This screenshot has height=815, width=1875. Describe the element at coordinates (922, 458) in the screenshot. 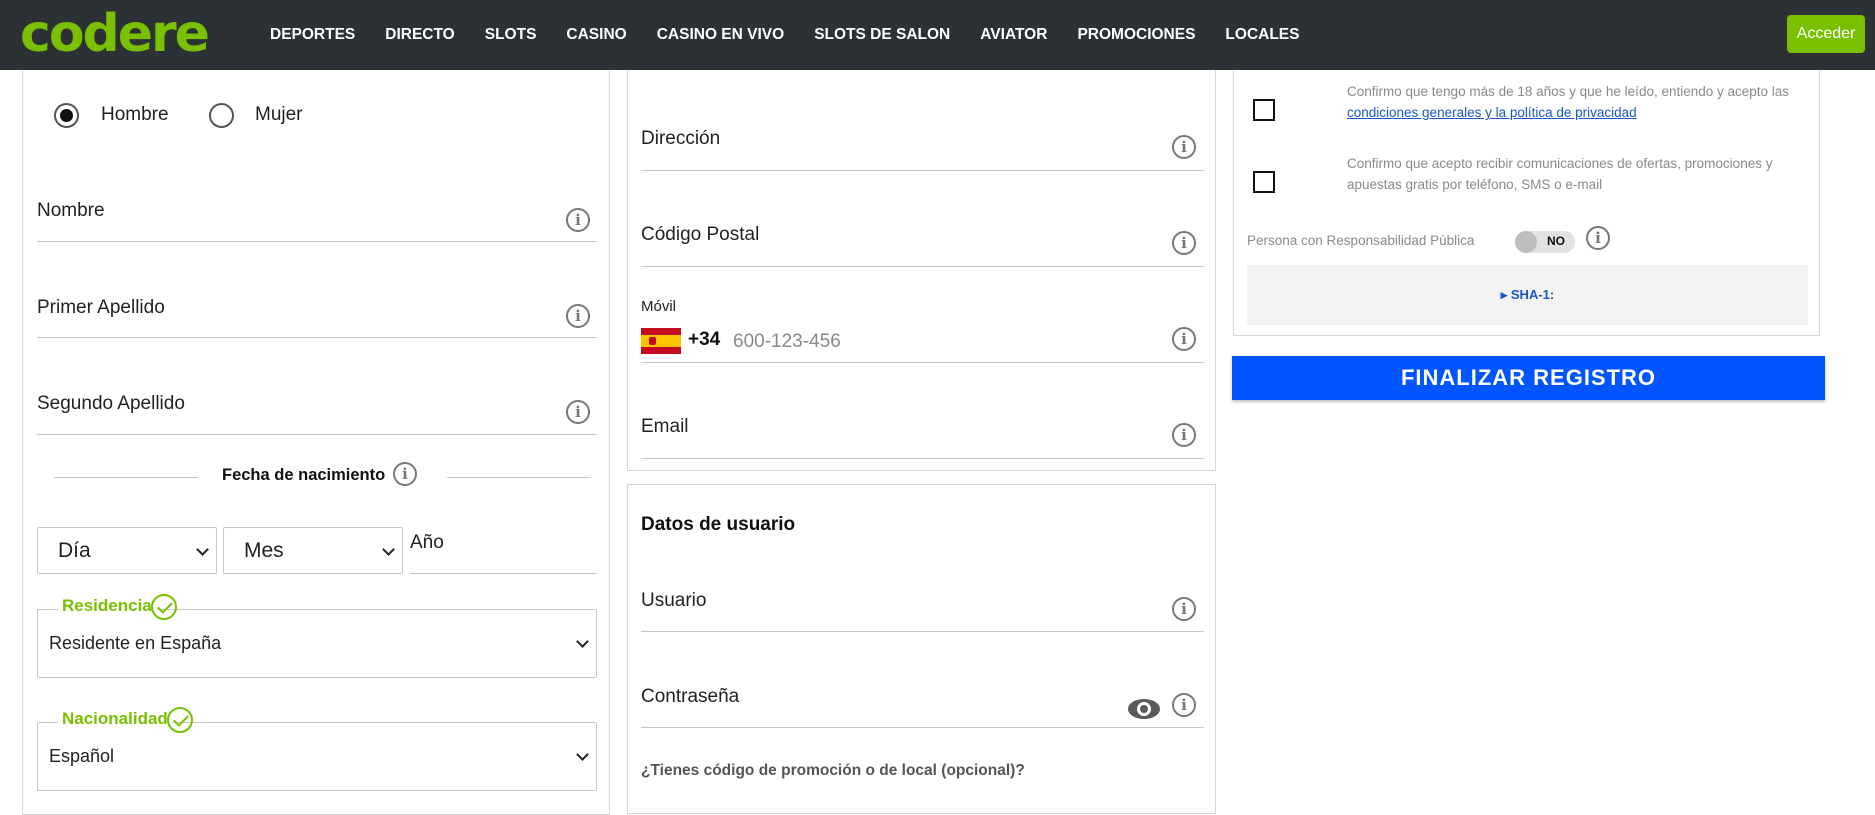

I see `email-input` at that location.